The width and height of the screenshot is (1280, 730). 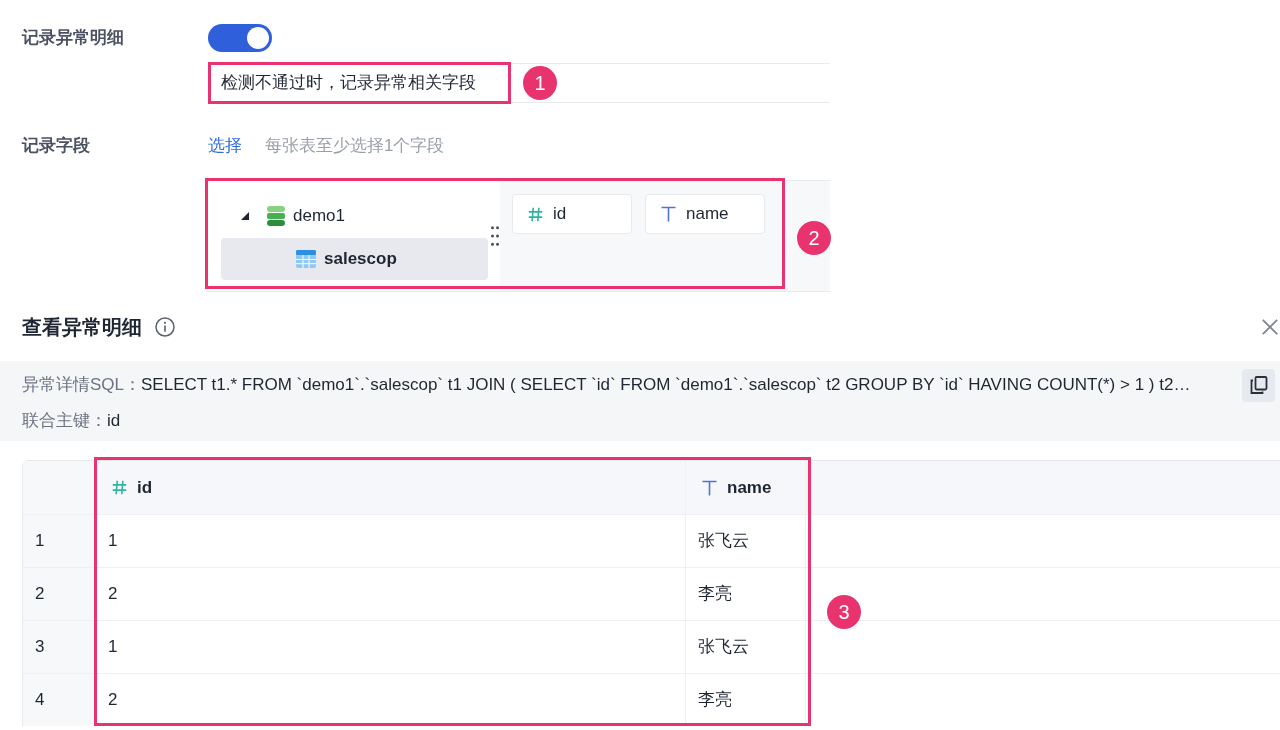 What do you see at coordinates (572, 214) in the screenshot?
I see `field-item: id` at bounding box center [572, 214].